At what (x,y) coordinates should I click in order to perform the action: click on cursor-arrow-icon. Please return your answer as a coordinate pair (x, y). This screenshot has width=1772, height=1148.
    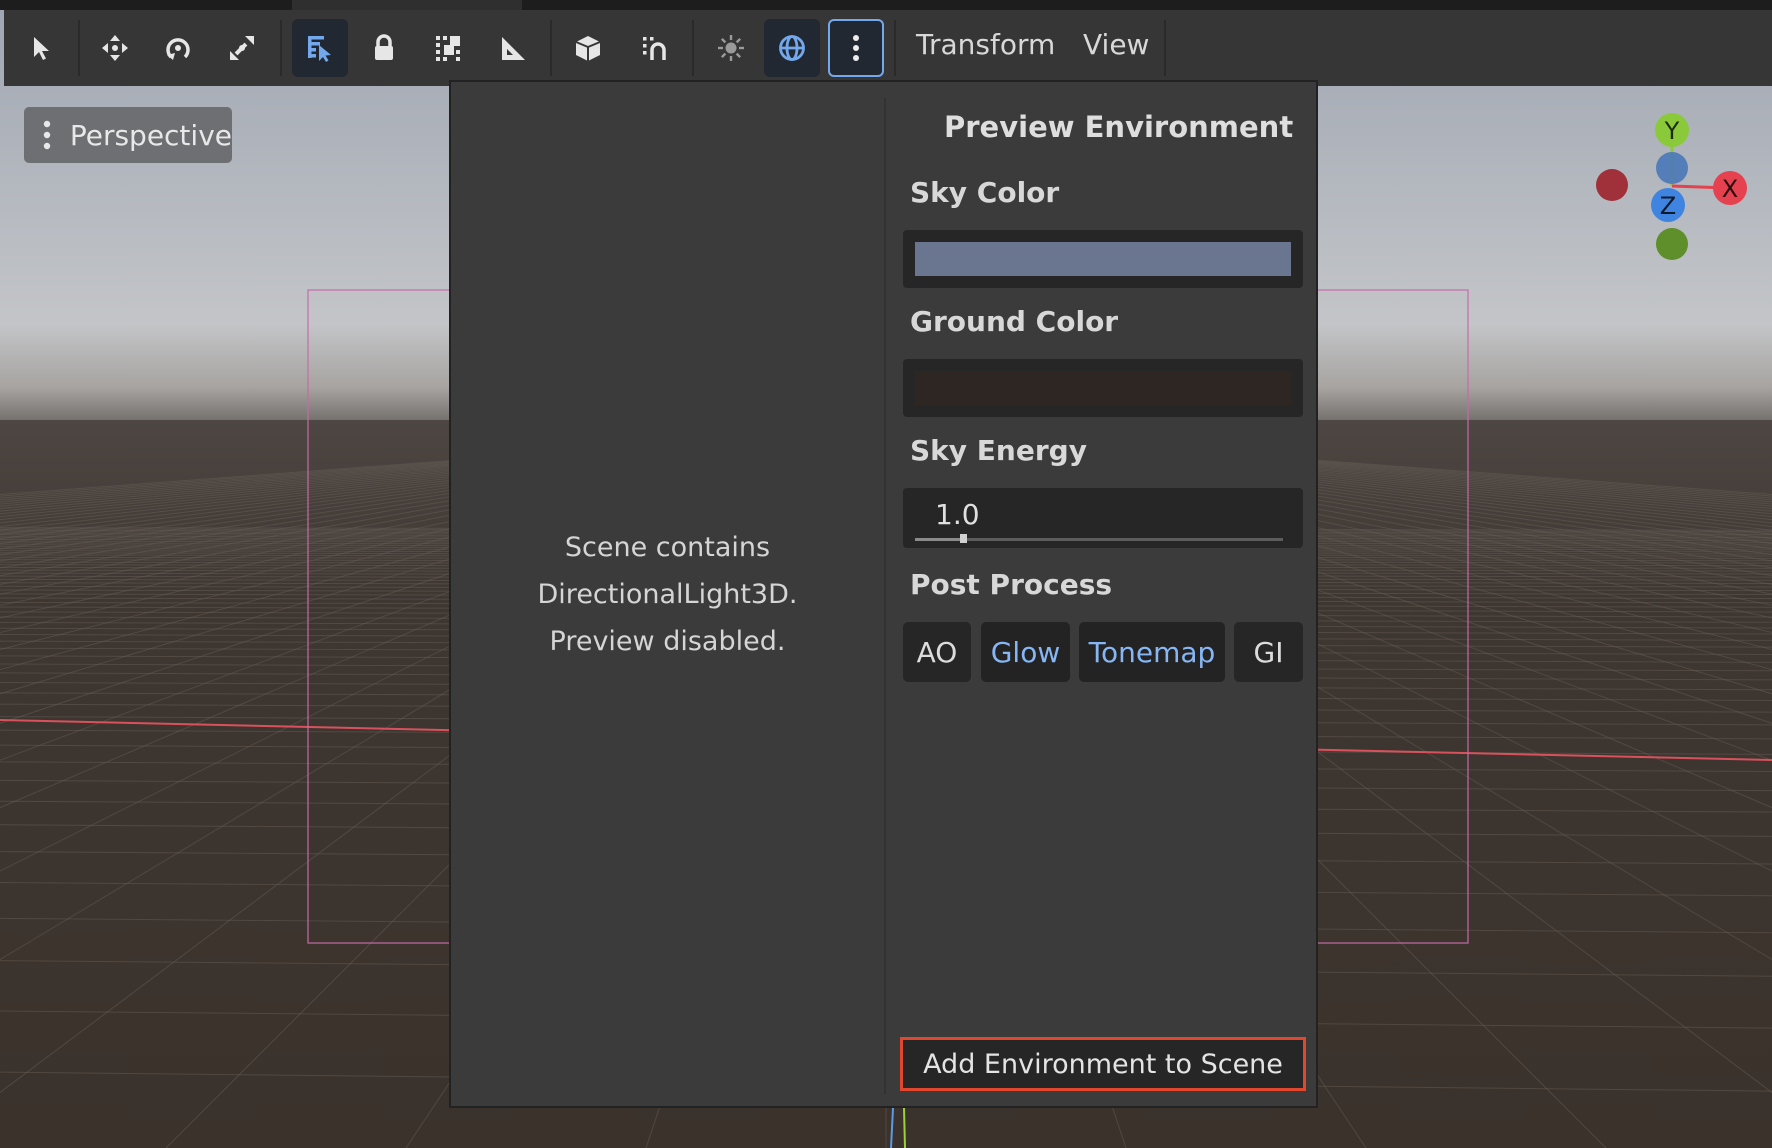
    Looking at the image, I should click on (41, 48).